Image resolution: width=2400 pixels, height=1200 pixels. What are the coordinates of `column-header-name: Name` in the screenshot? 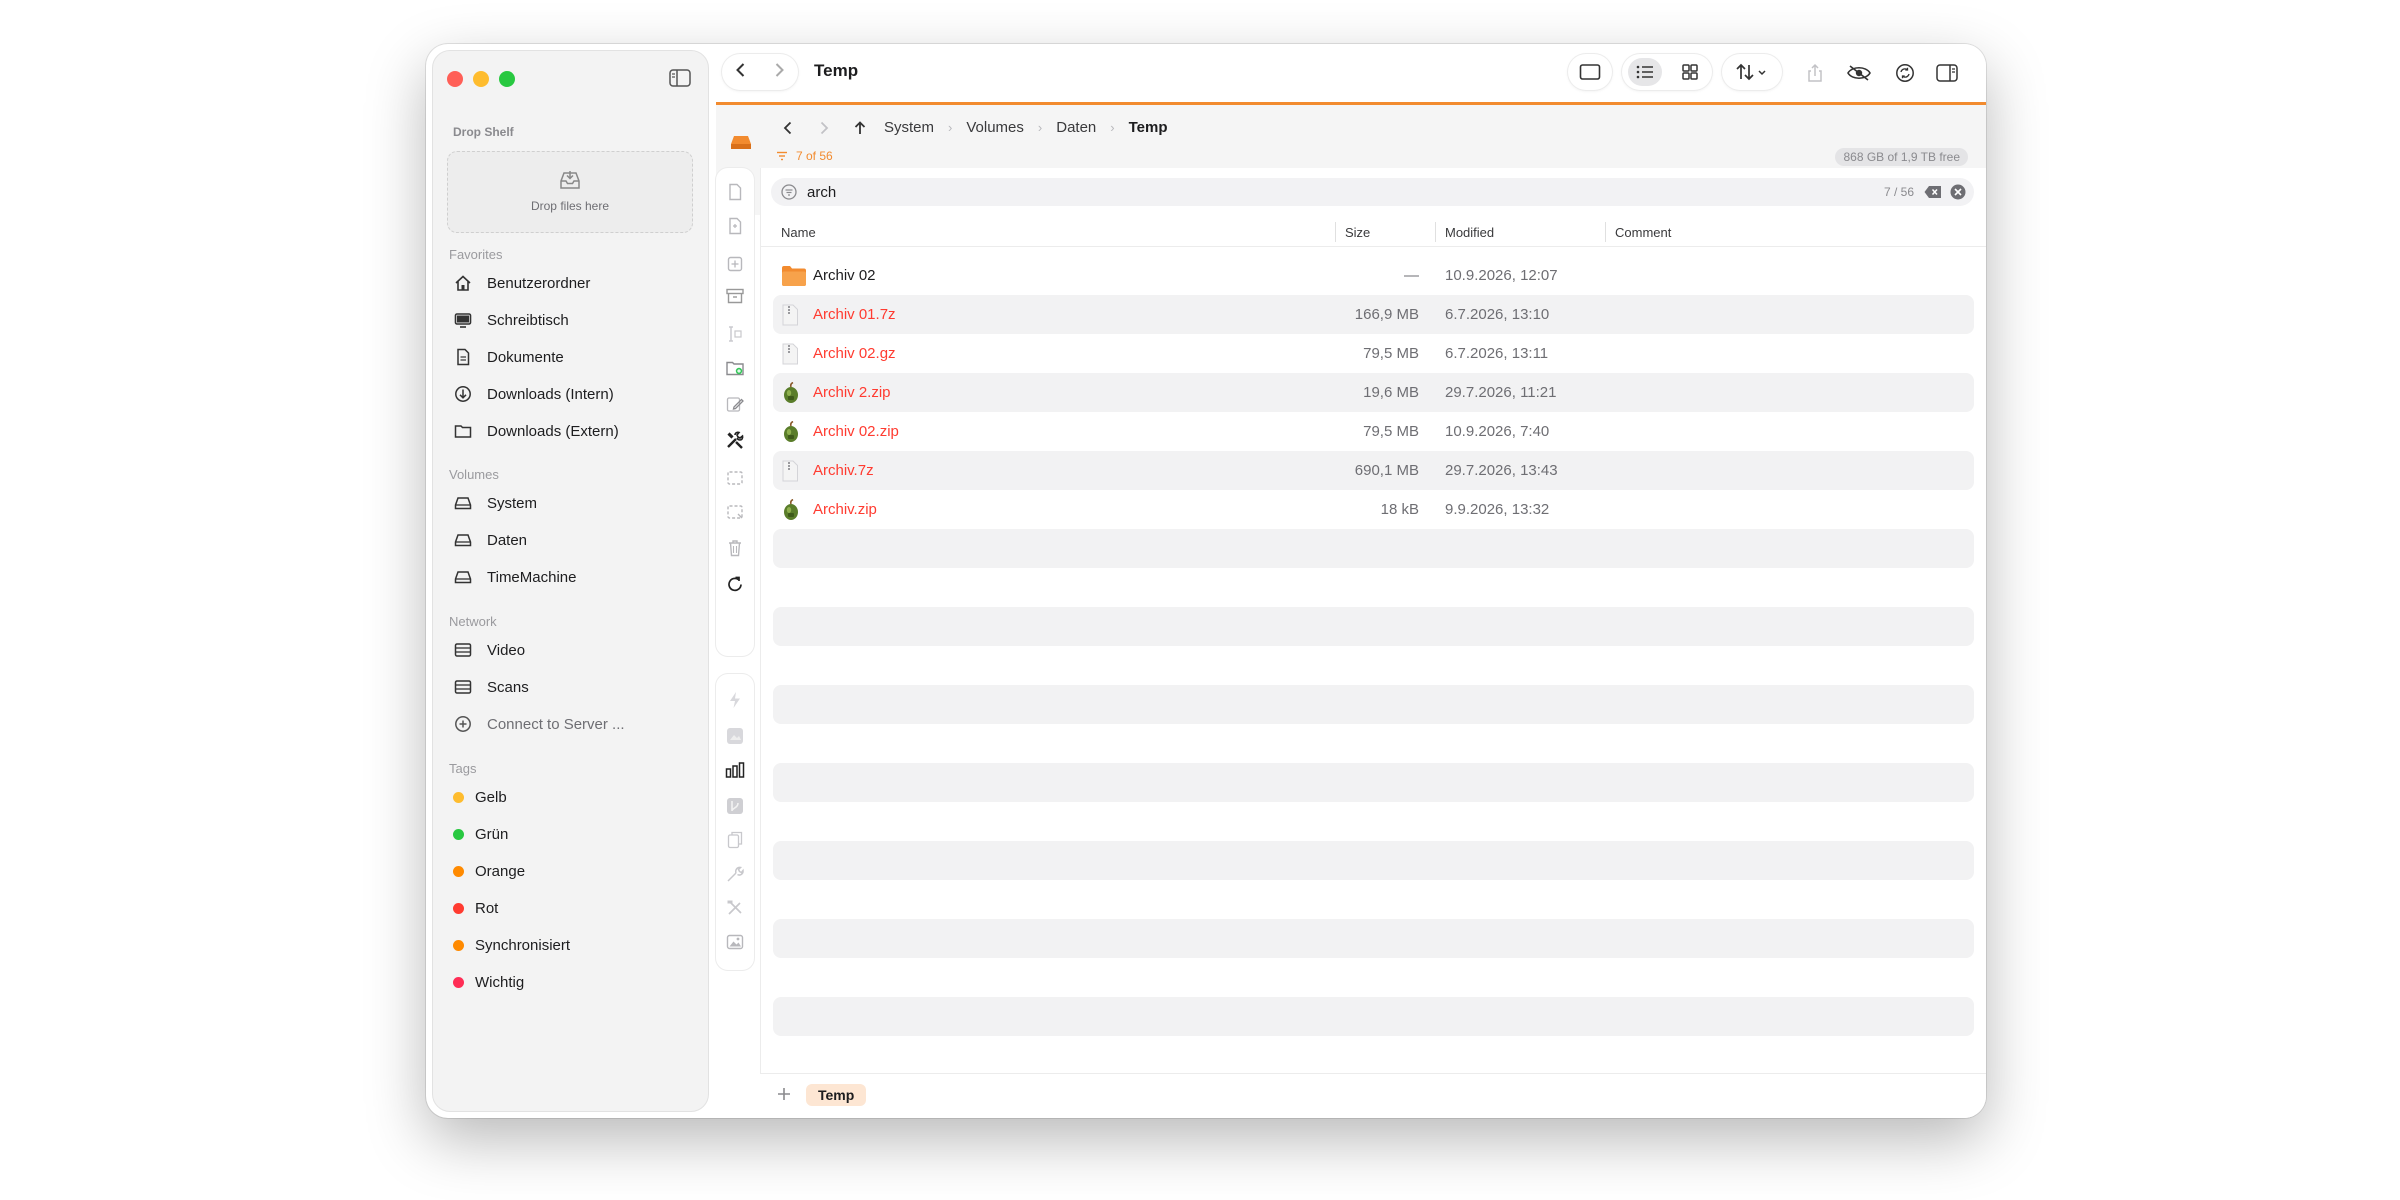 It's located at (798, 232).